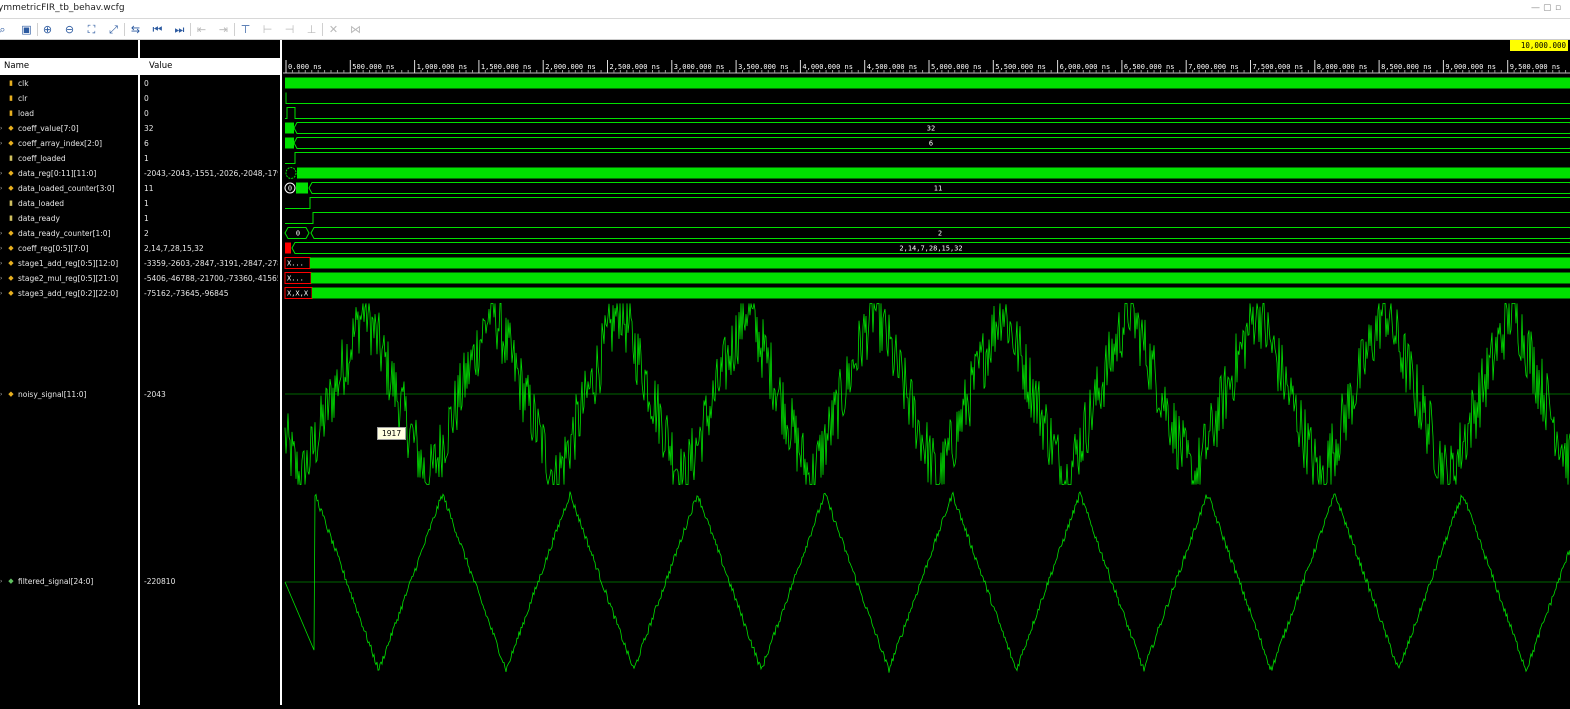  What do you see at coordinates (927, 203) in the screenshot?
I see `data-loaded-wave` at bounding box center [927, 203].